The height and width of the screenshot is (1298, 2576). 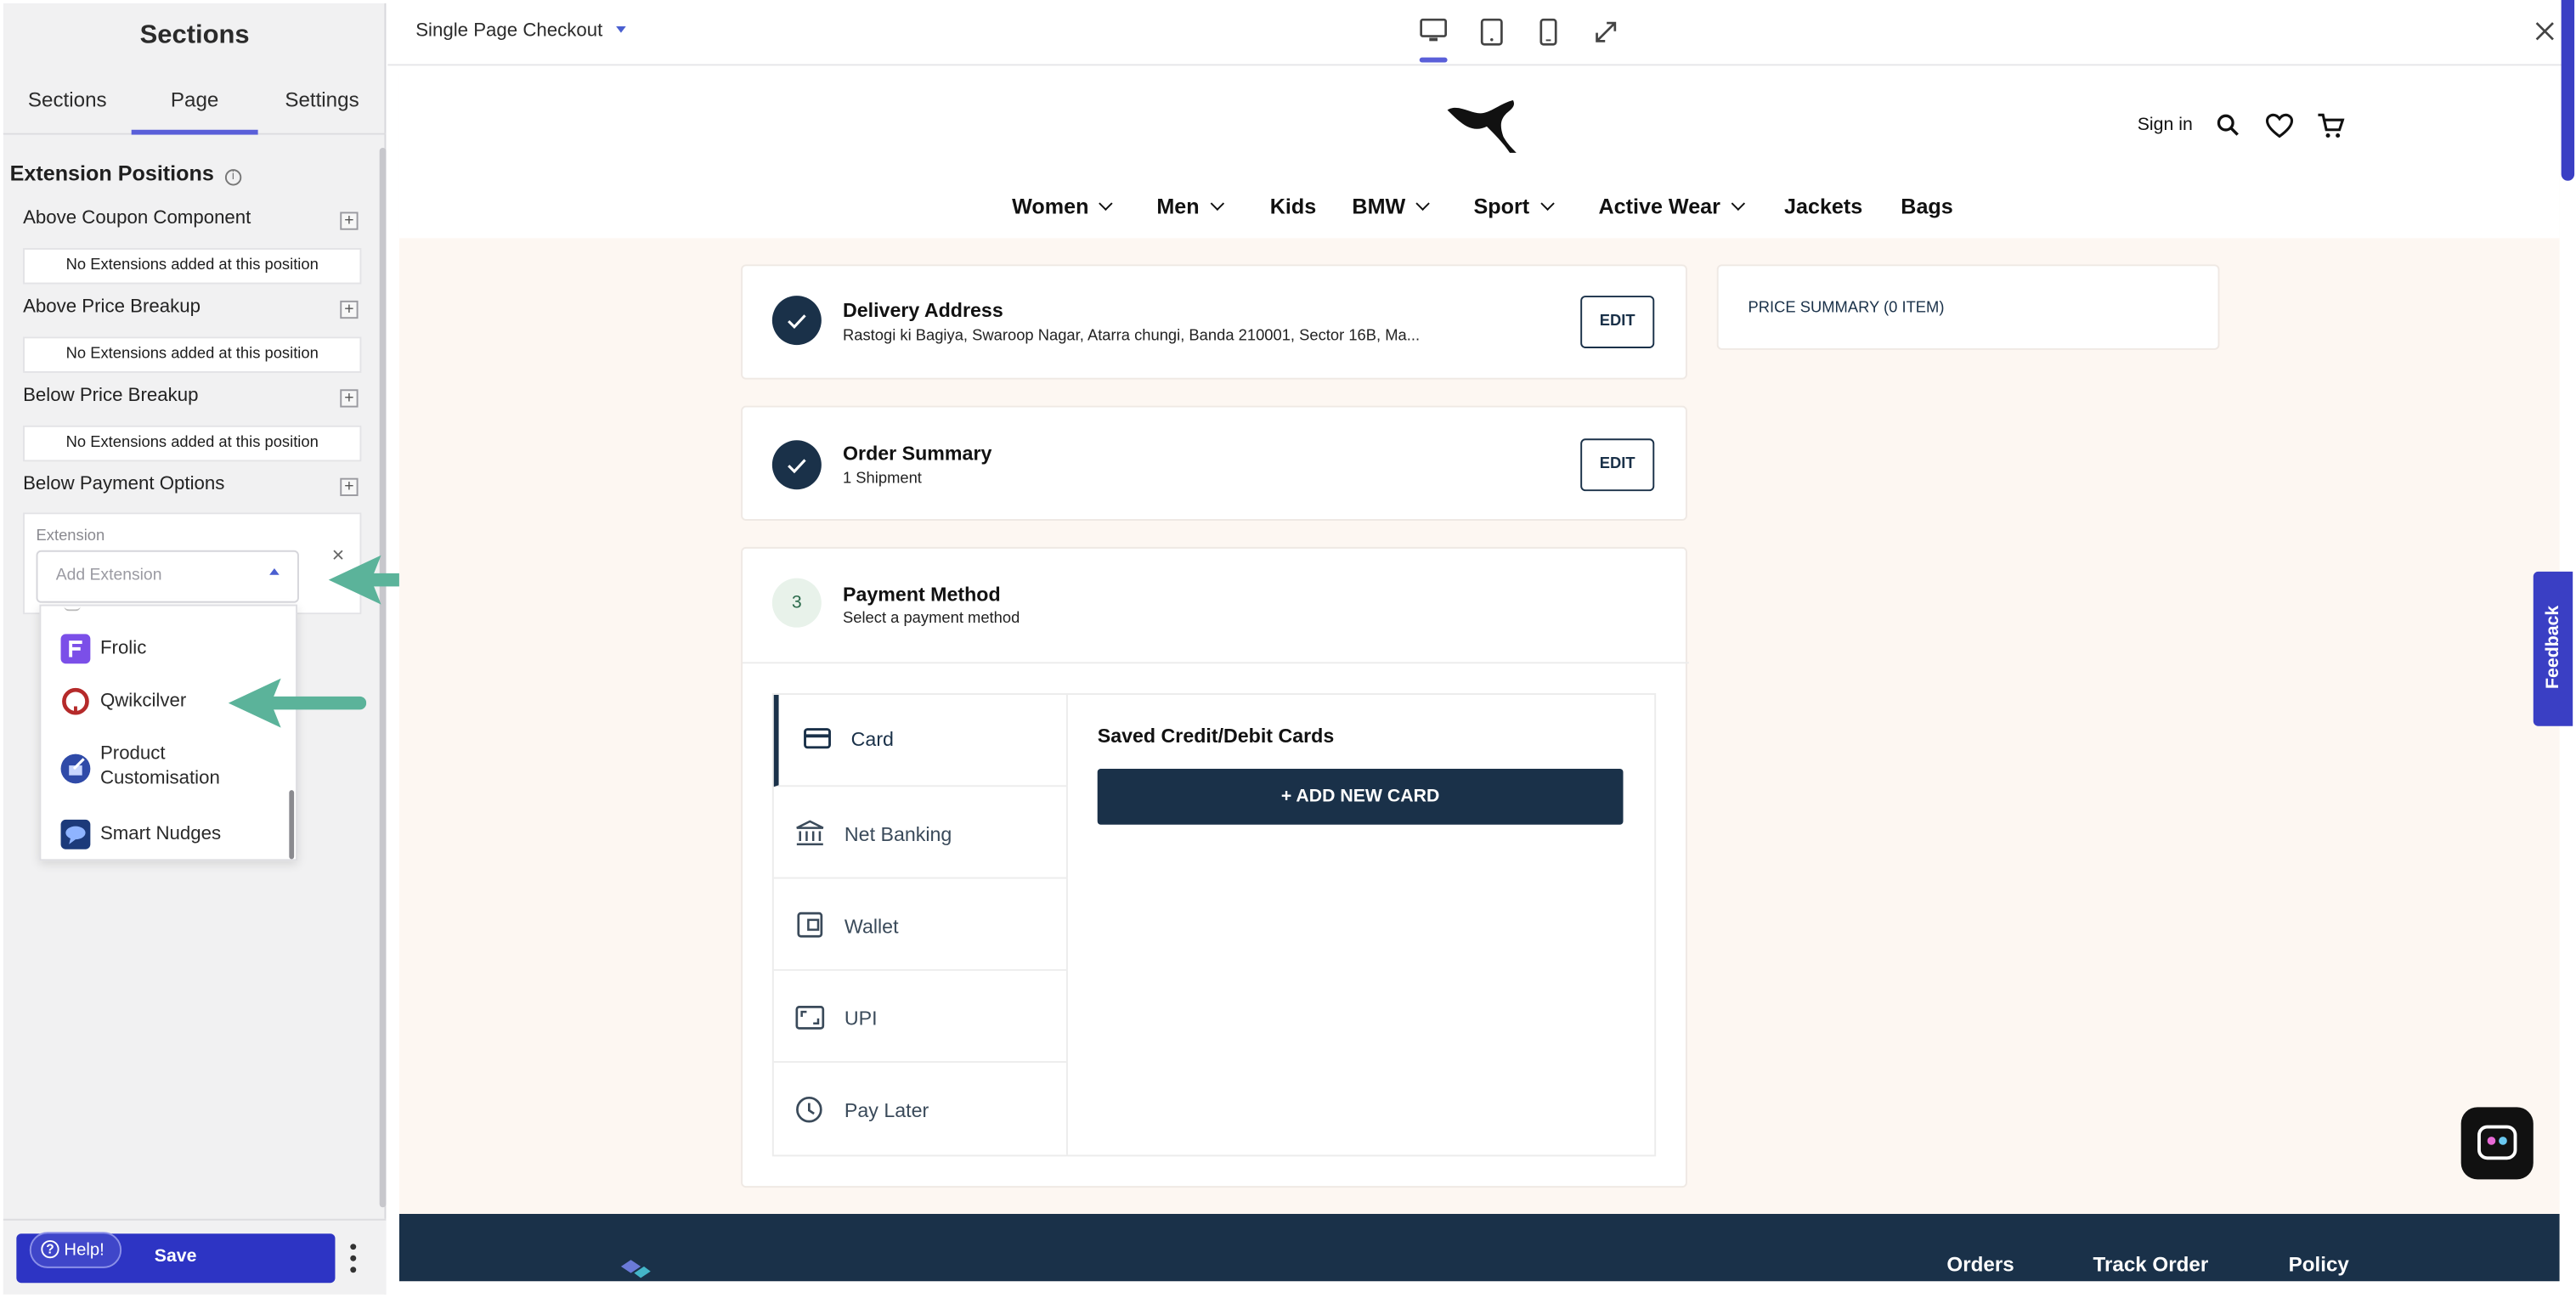 I want to click on option-label: Frolic, so click(x=123, y=649).